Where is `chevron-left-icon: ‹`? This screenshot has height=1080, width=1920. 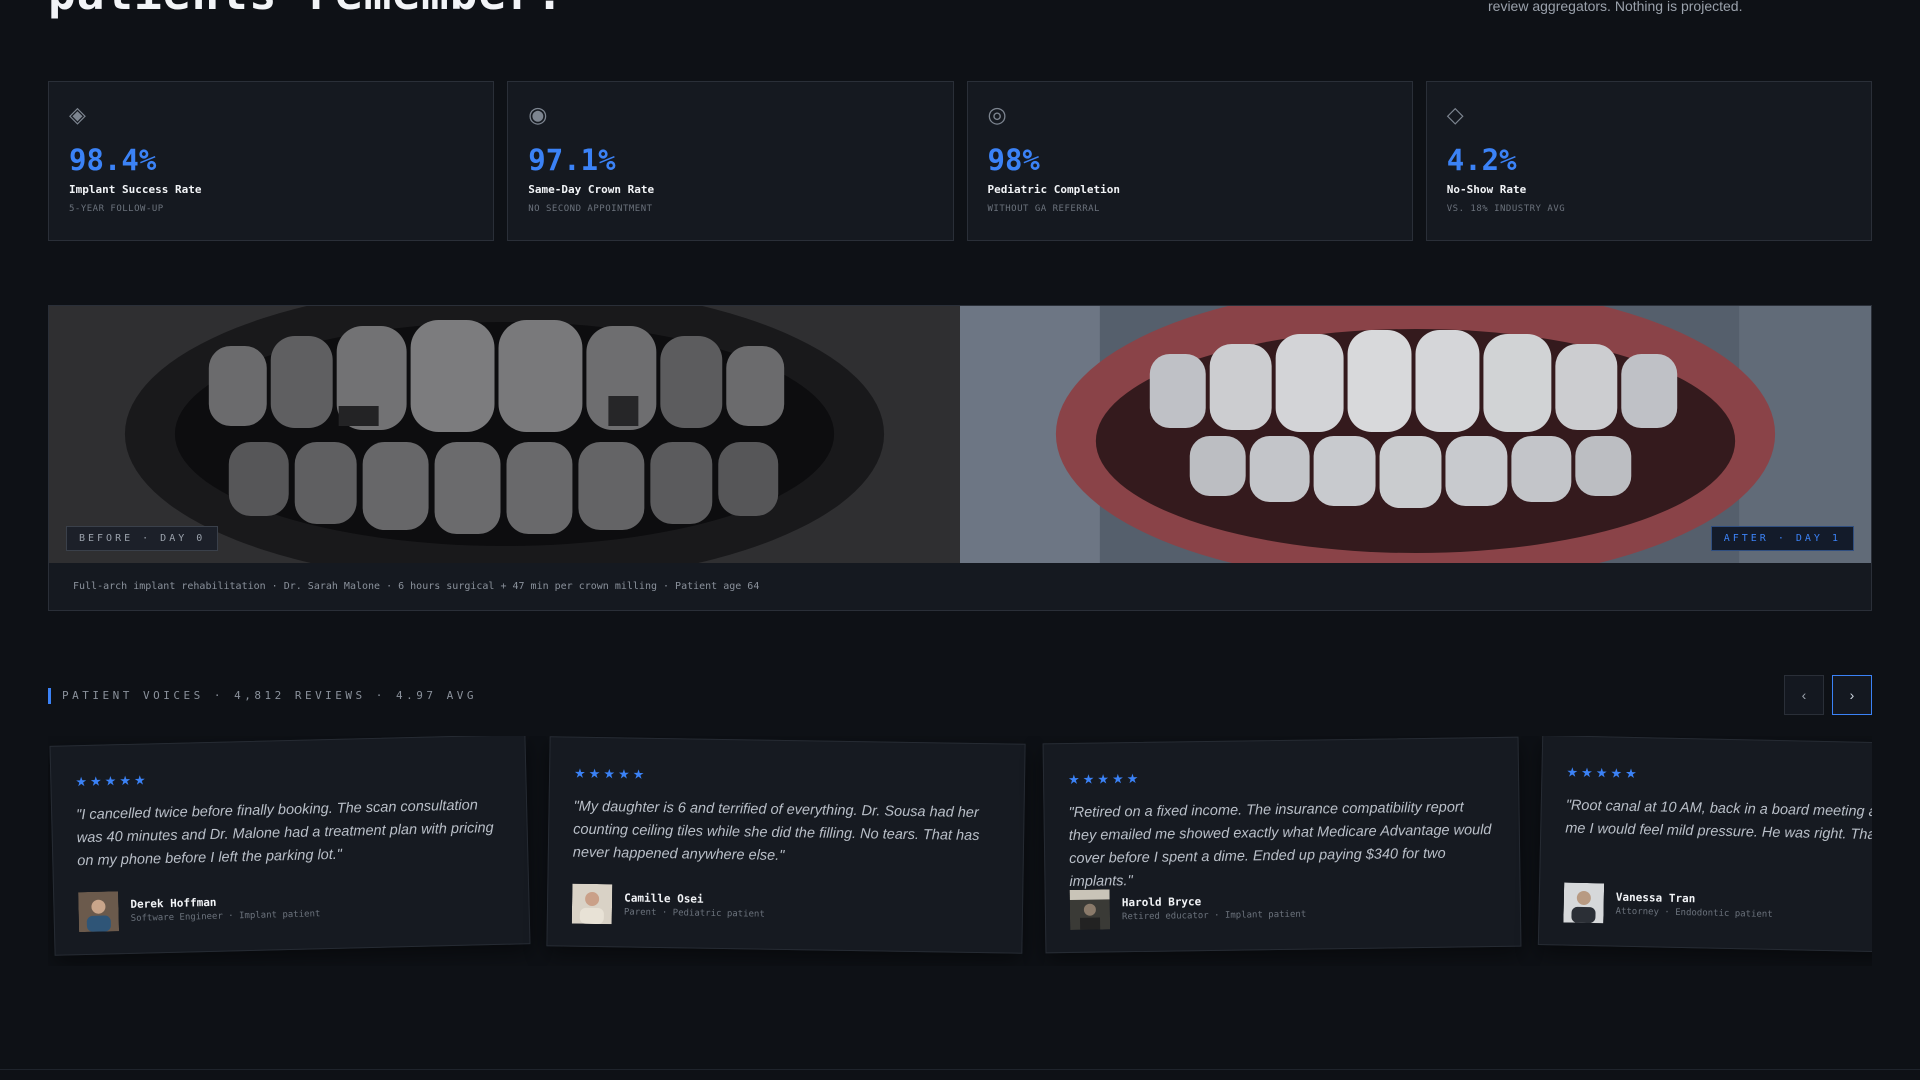
chevron-left-icon: ‹ is located at coordinates (1804, 695).